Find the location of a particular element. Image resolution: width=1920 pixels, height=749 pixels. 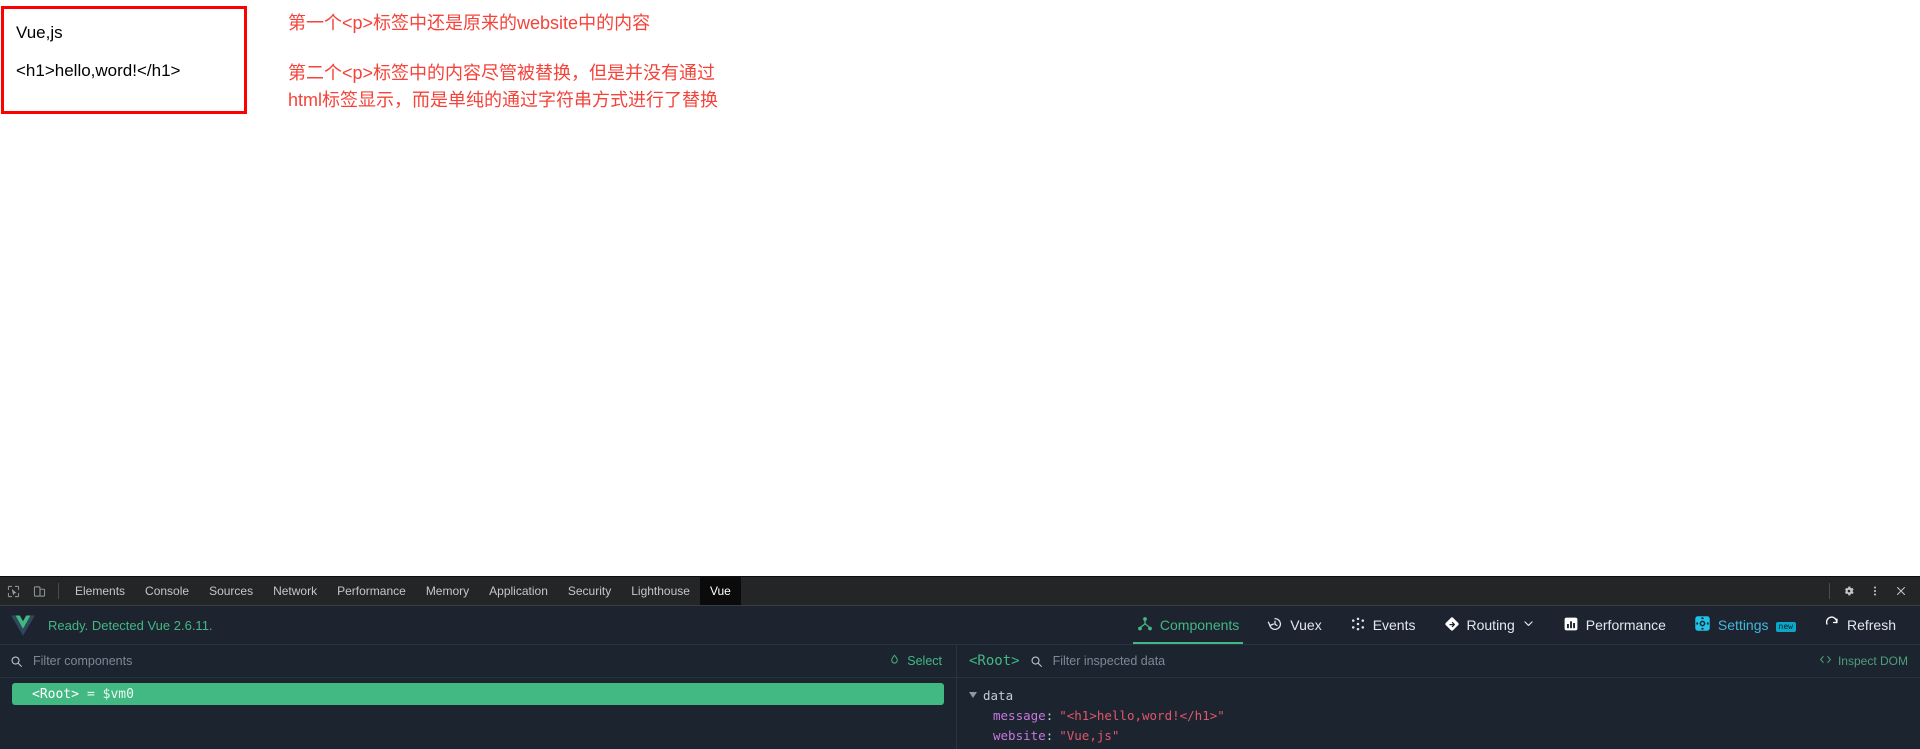

inspect-dom-button: Inspect DOM is located at coordinates (1863, 661).